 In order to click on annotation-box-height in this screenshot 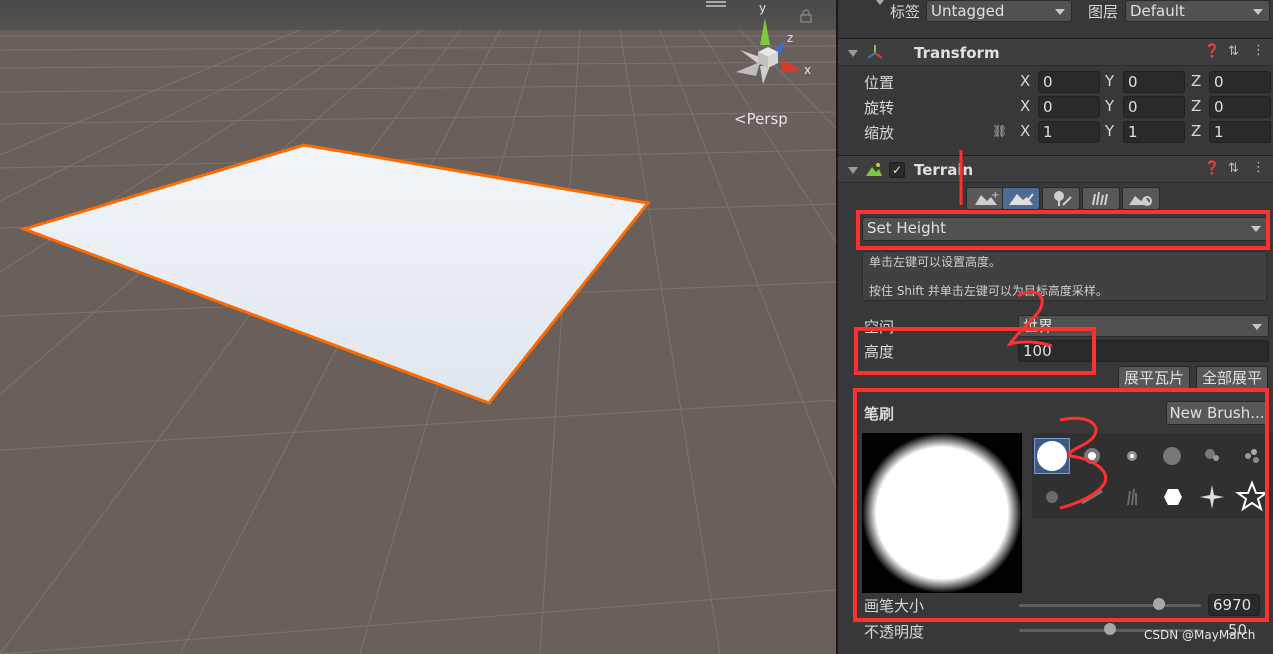, I will do `click(975, 351)`.